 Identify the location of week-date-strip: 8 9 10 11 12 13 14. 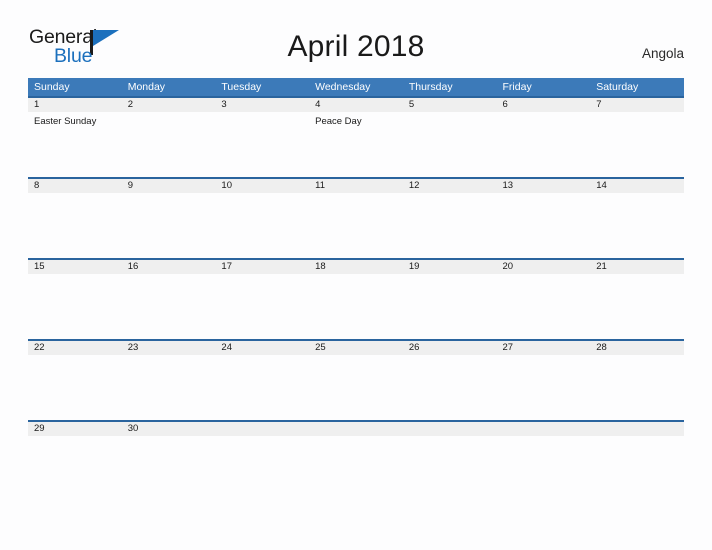
(356, 185).